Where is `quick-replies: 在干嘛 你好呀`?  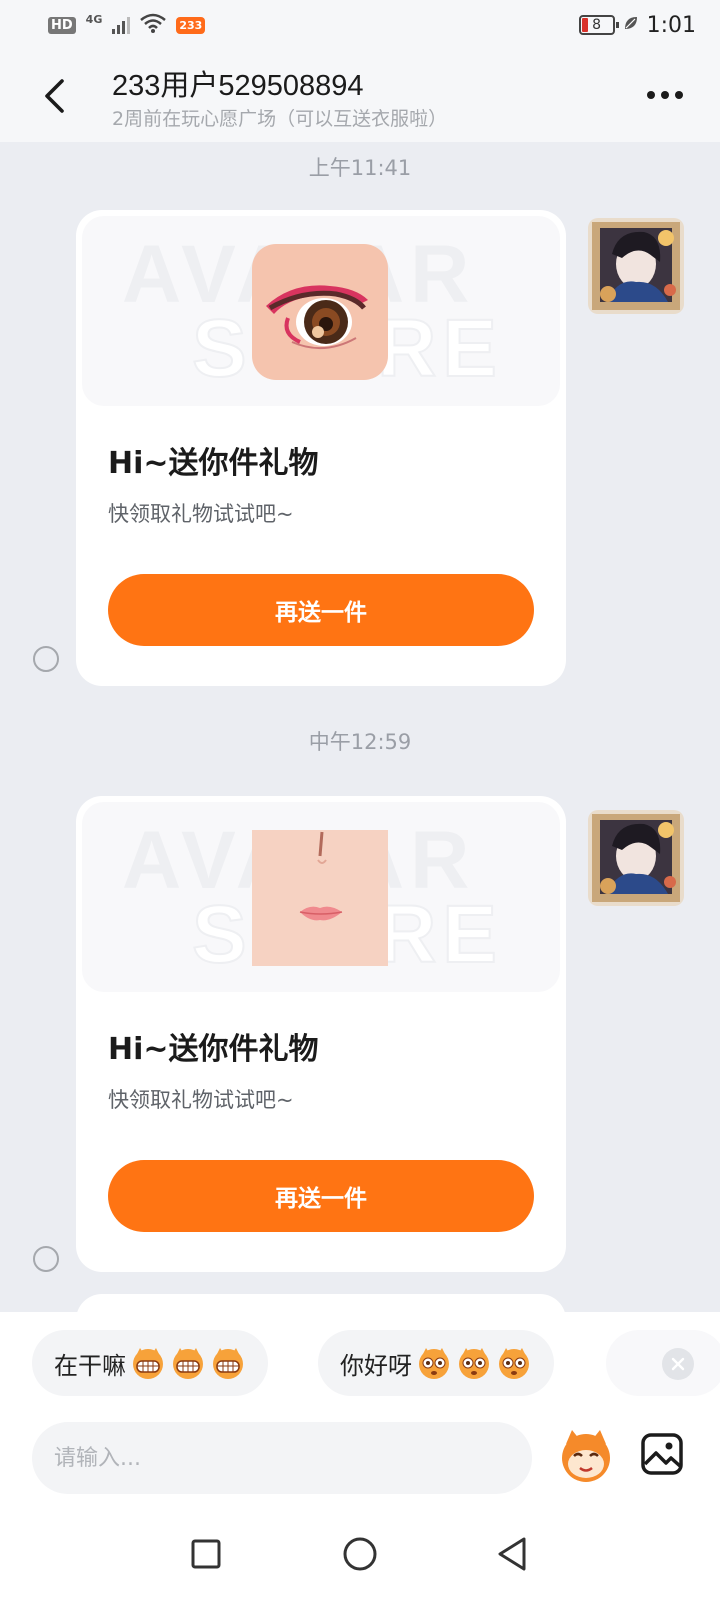
quick-replies: 在干嘛 你好呀 is located at coordinates (376, 1363).